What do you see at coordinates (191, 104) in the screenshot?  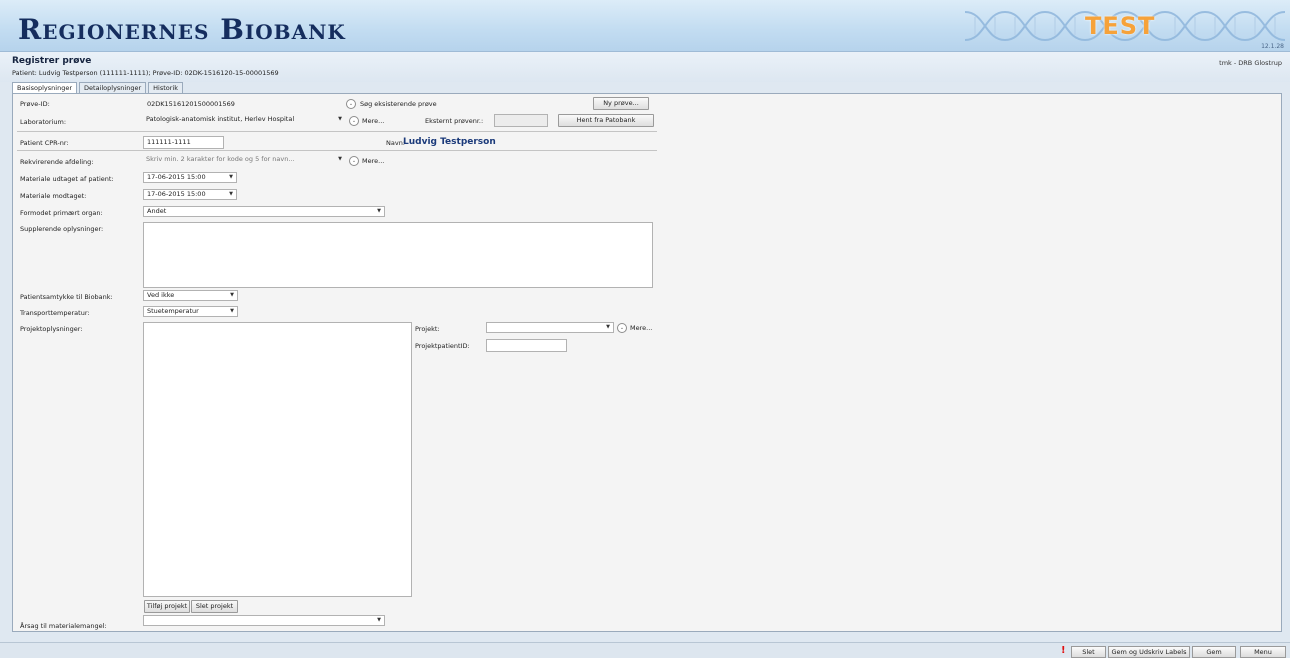 I see `prove-id-value: 02DK15161201500001569` at bounding box center [191, 104].